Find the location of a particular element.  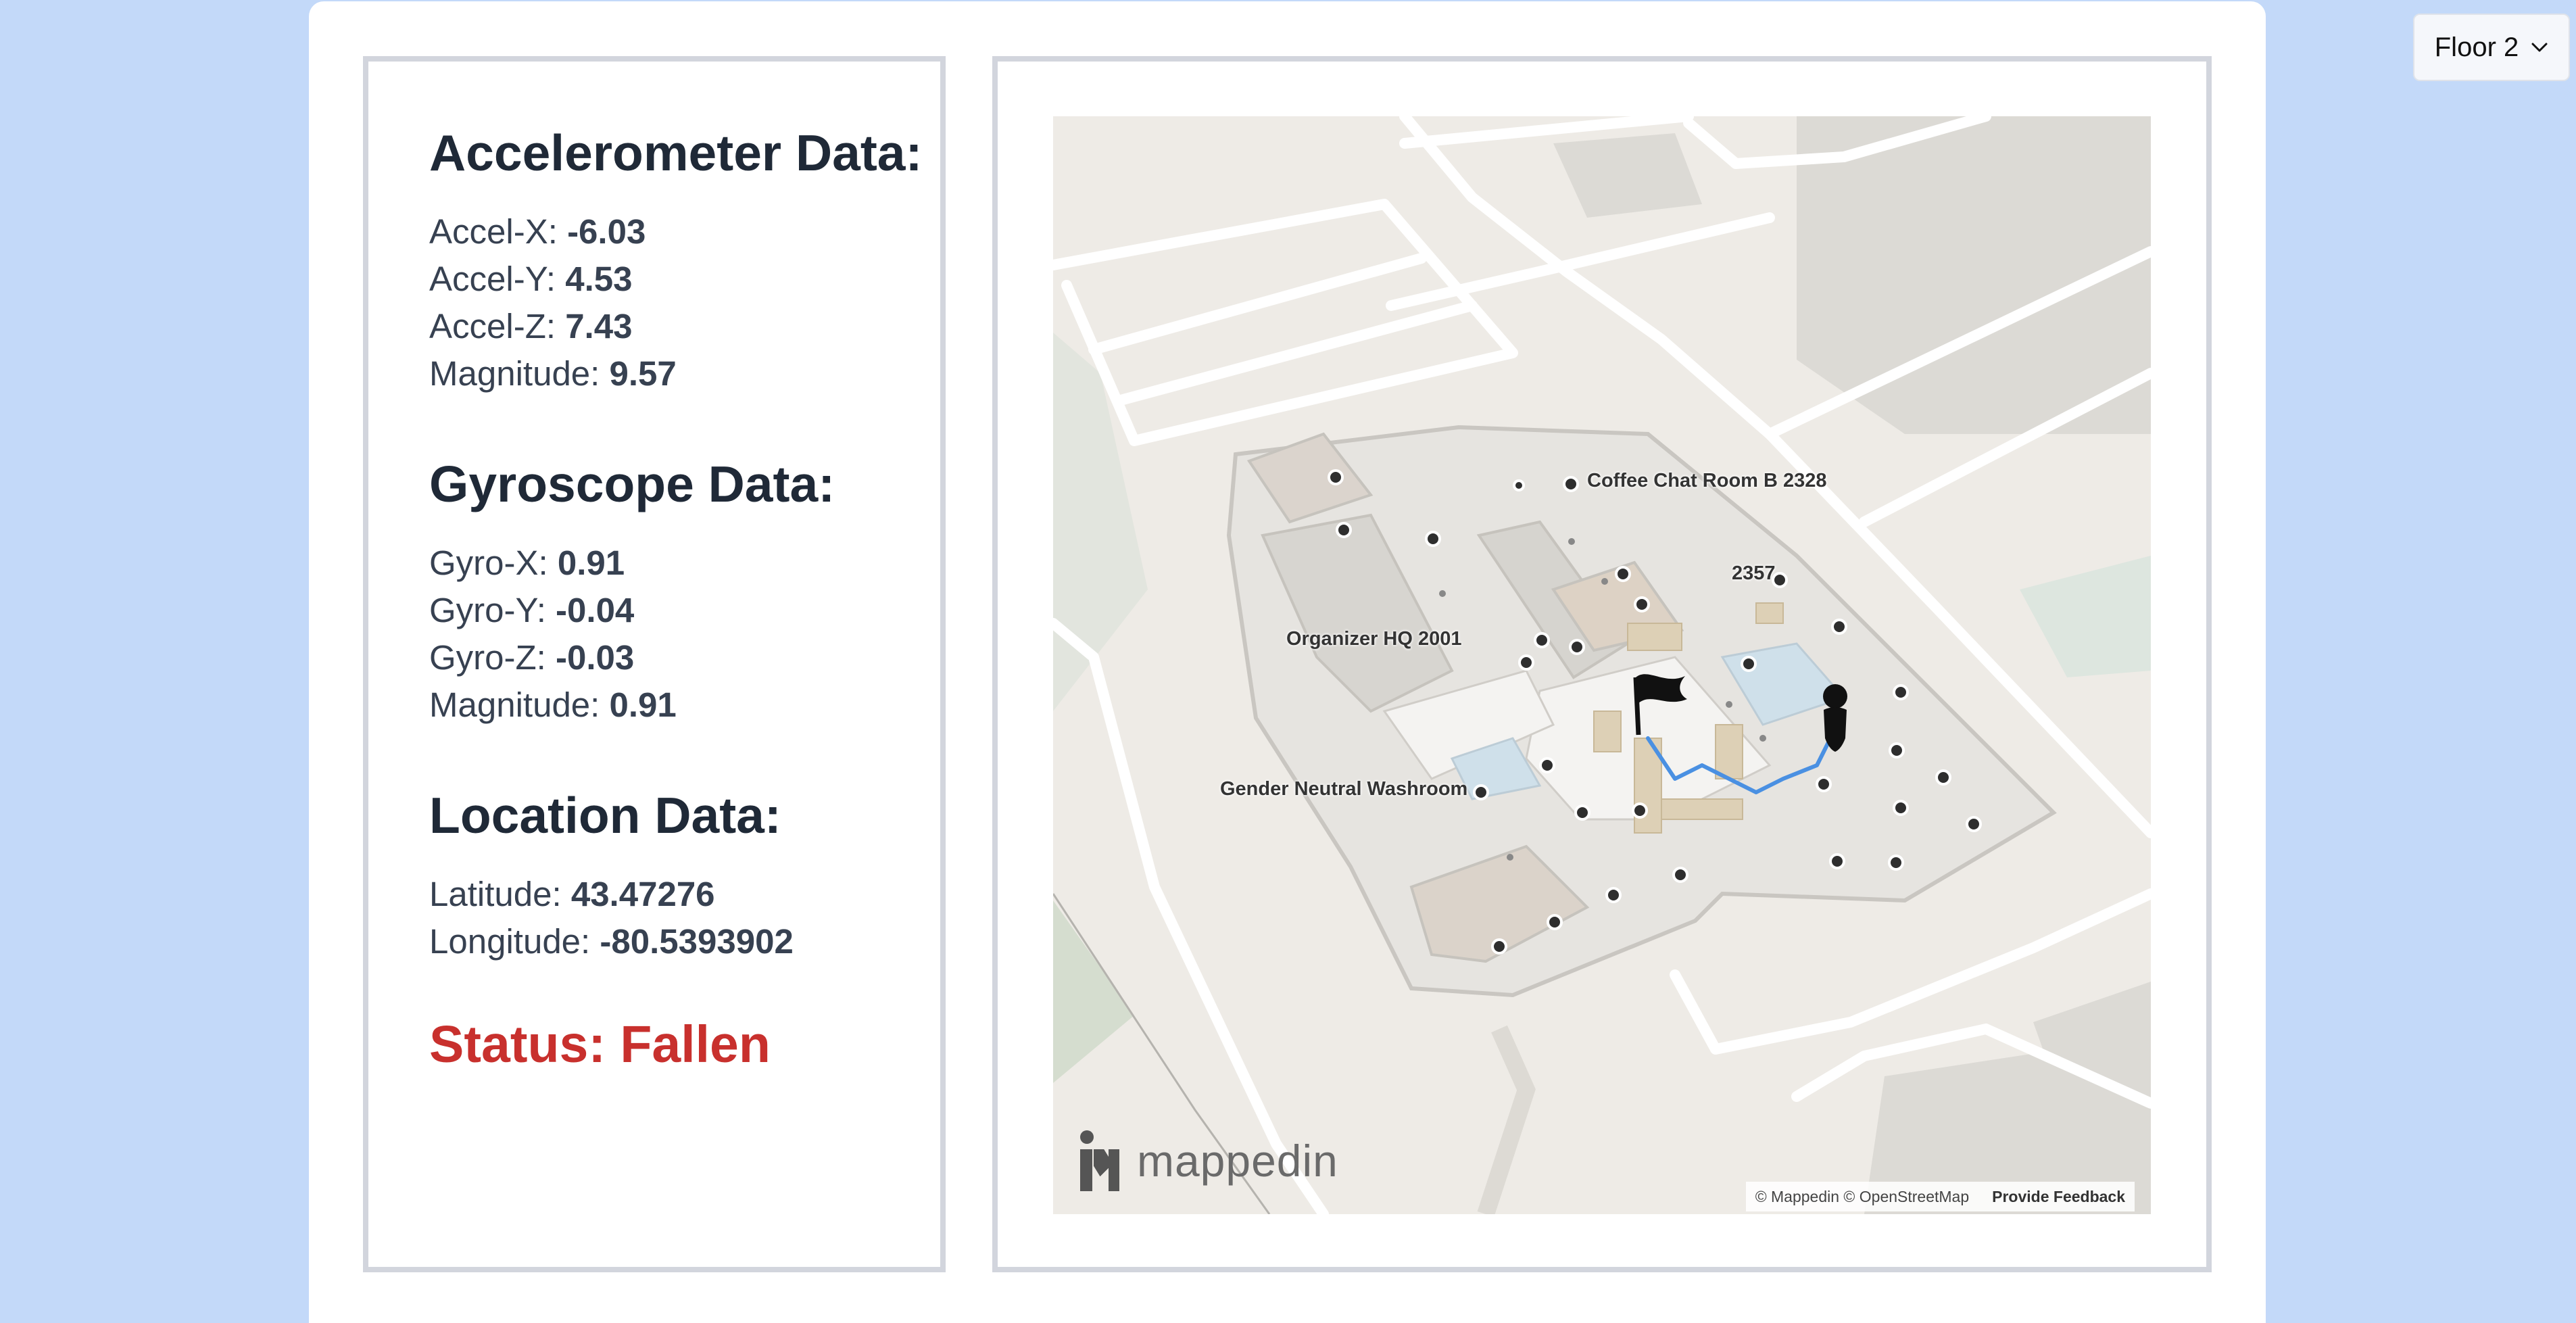

accel-z-label: Accel-Z: is located at coordinates (497, 326).